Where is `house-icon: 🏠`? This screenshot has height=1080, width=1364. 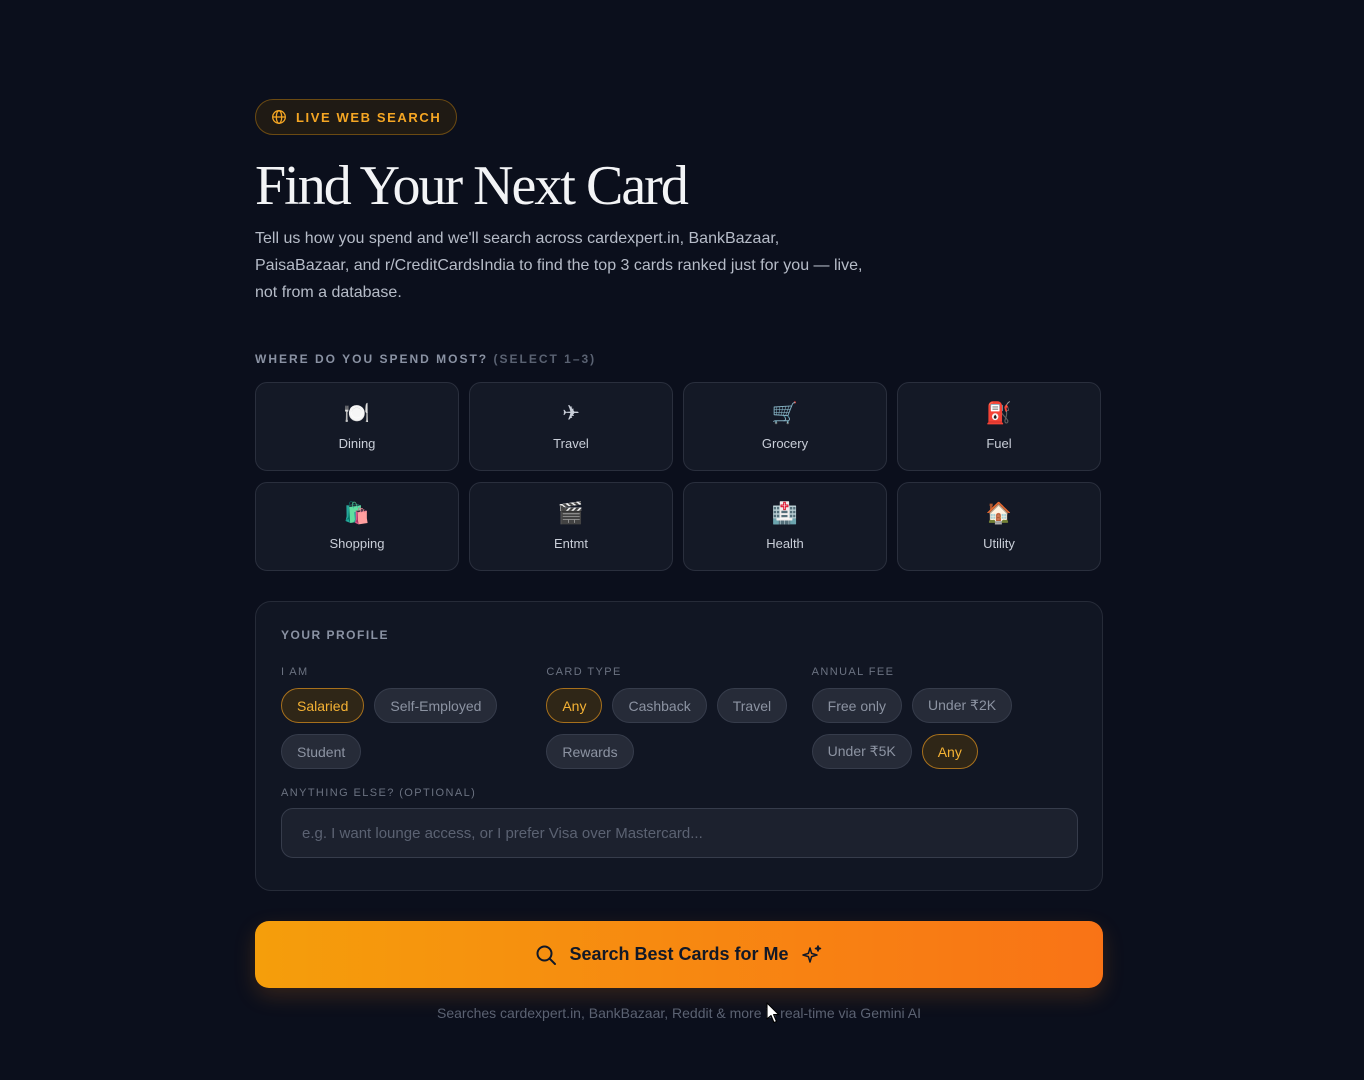
house-icon: 🏠 is located at coordinates (999, 513).